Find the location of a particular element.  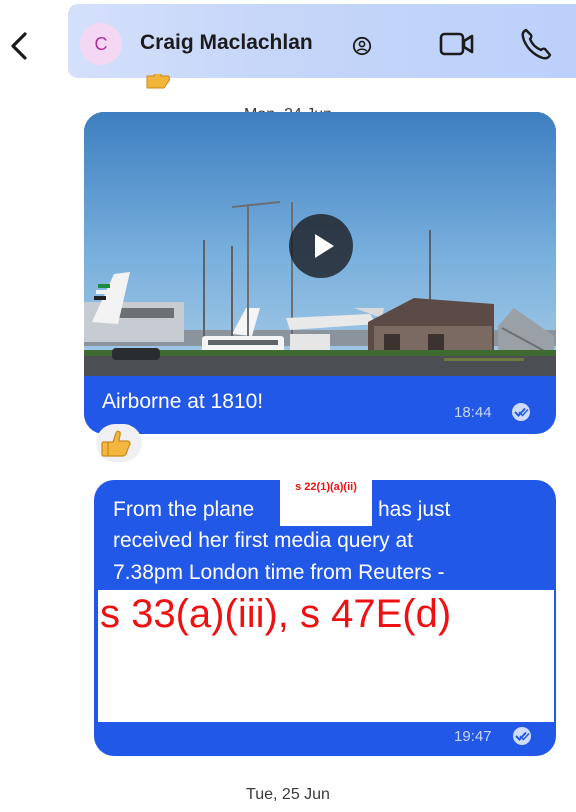

thumbs-up-icon is located at coordinates (116, 443).